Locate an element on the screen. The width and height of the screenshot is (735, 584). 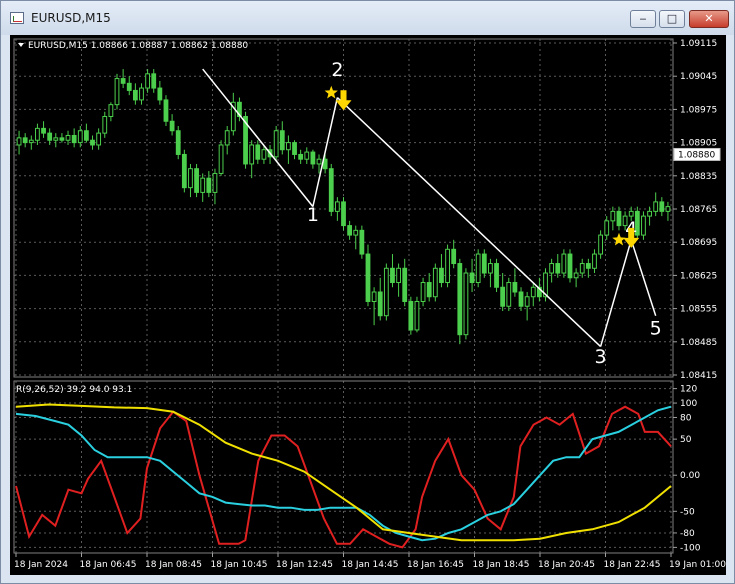
window-titlebar: EURUSD,M15 ‒ □ ✕ is located at coordinates (367, 18).